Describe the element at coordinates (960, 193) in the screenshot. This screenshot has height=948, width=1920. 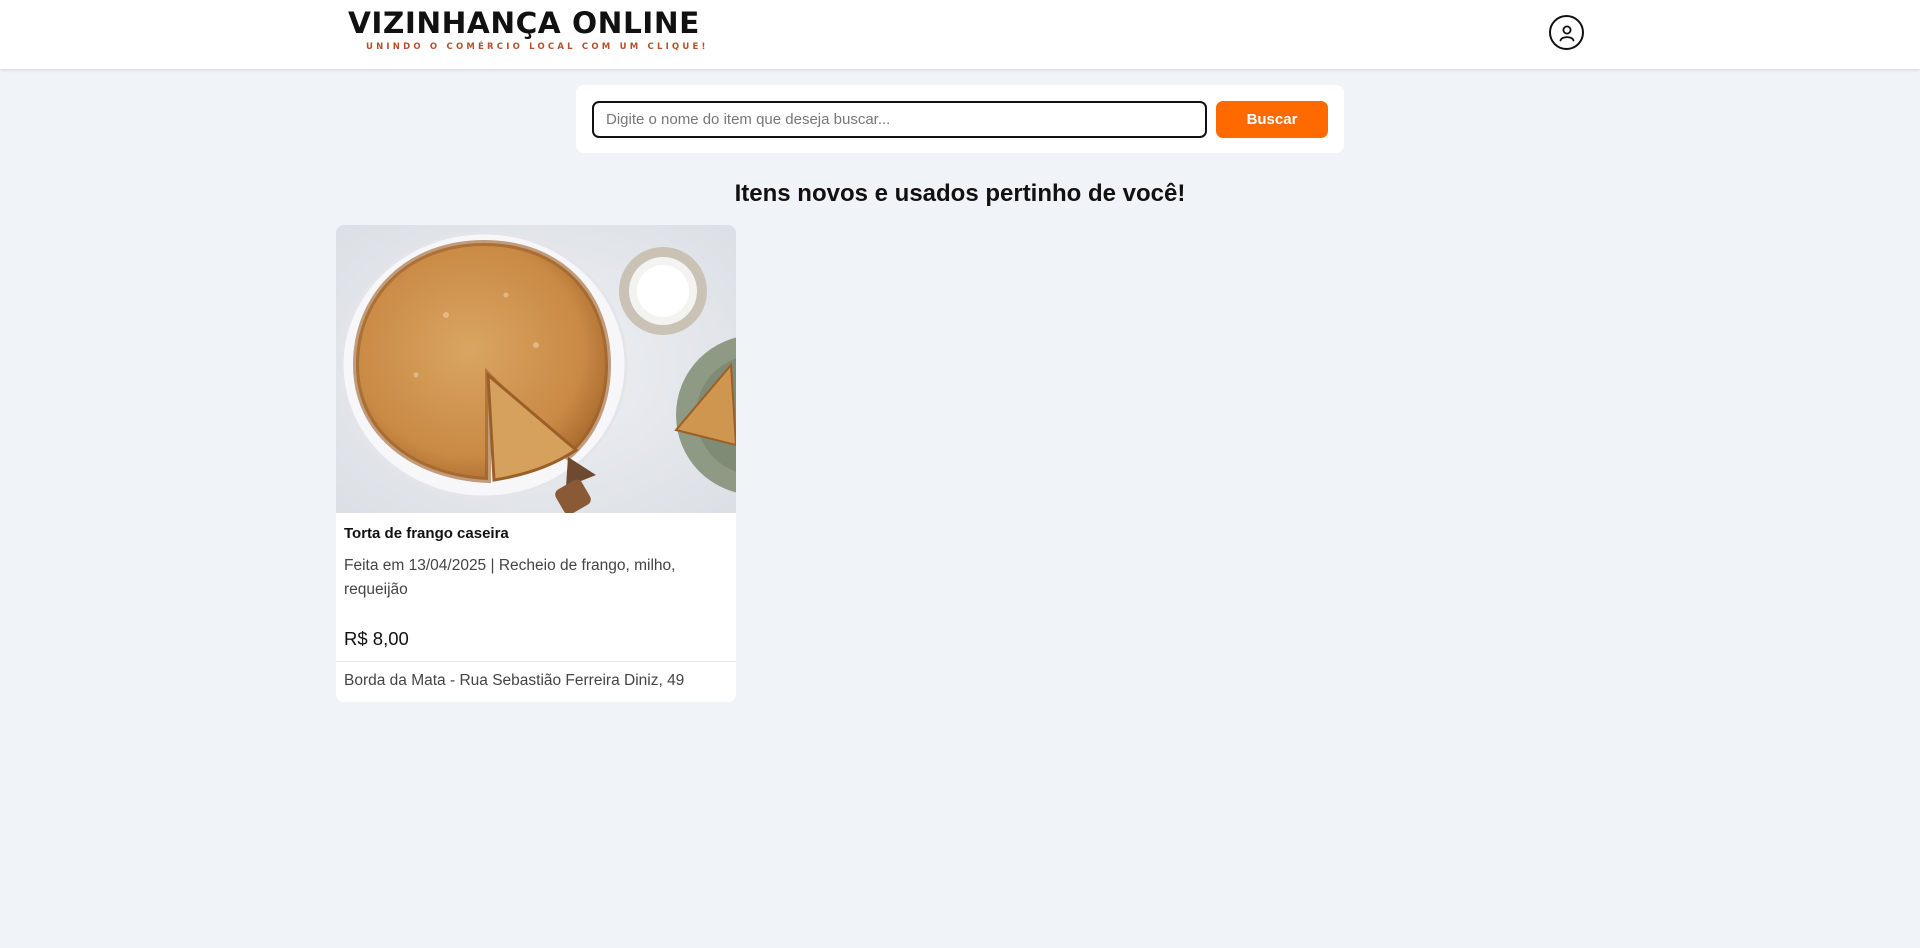
I see `section-title: Itens novos e usados pertinho de você!` at that location.